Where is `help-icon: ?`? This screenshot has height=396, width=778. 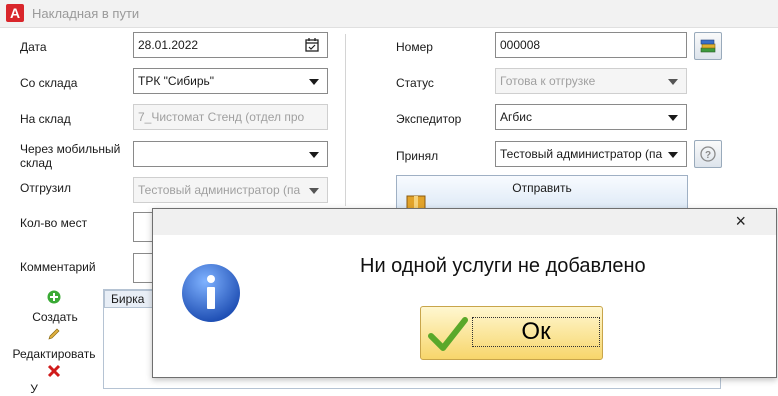 help-icon: ? is located at coordinates (708, 154).